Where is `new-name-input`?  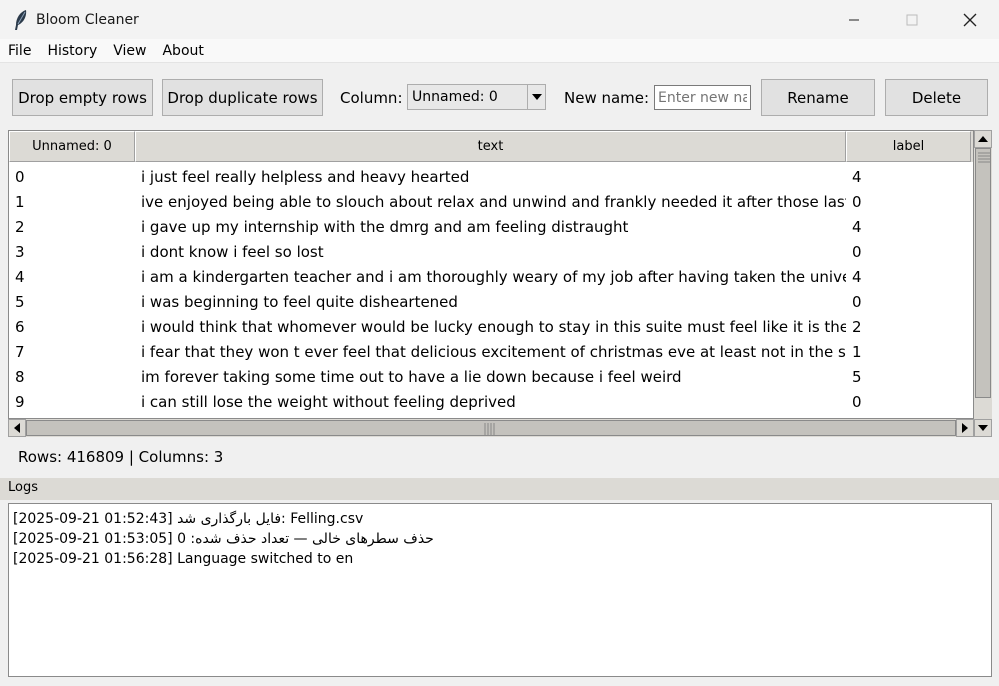
new-name-input is located at coordinates (702, 97).